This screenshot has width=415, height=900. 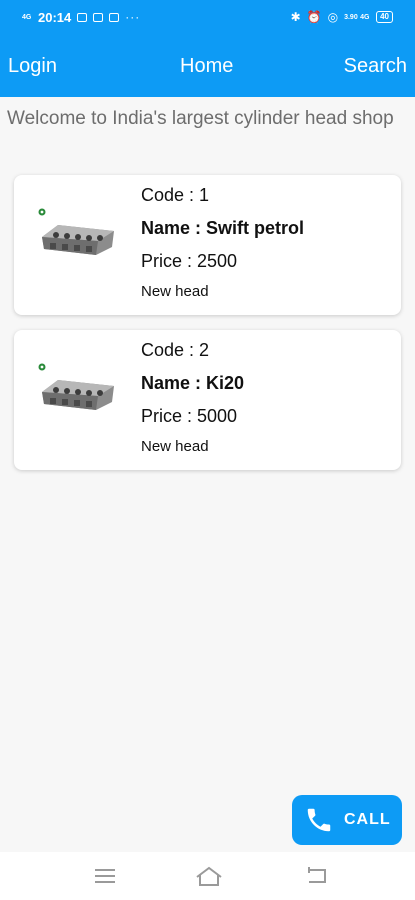 What do you see at coordinates (98, 17) in the screenshot?
I see `mail-icon` at bounding box center [98, 17].